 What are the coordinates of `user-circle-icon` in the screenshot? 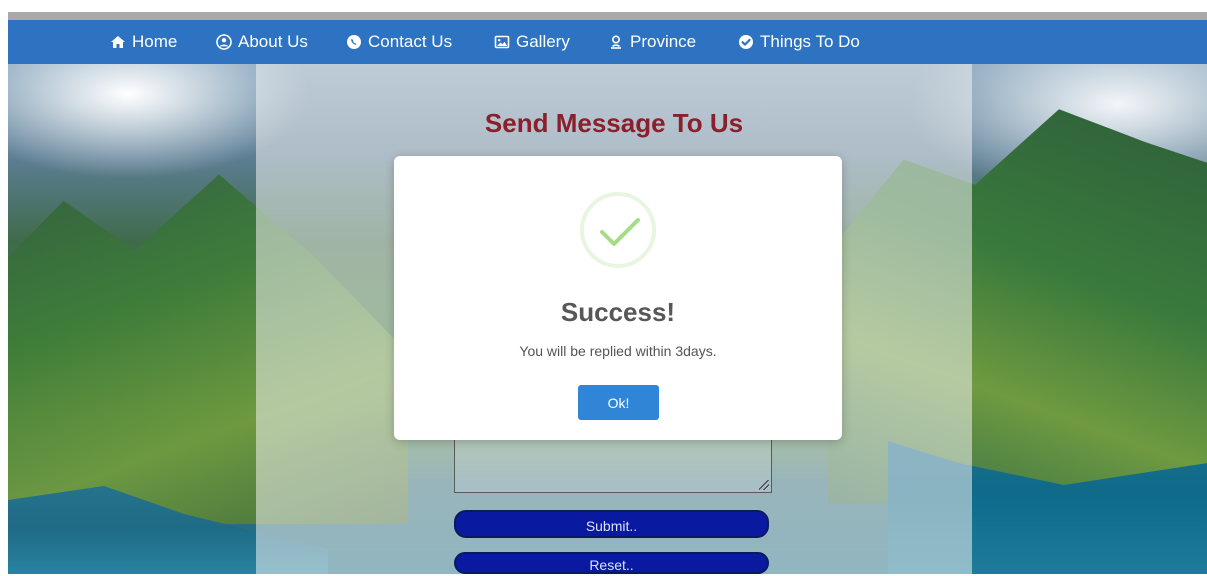 It's located at (224, 42).